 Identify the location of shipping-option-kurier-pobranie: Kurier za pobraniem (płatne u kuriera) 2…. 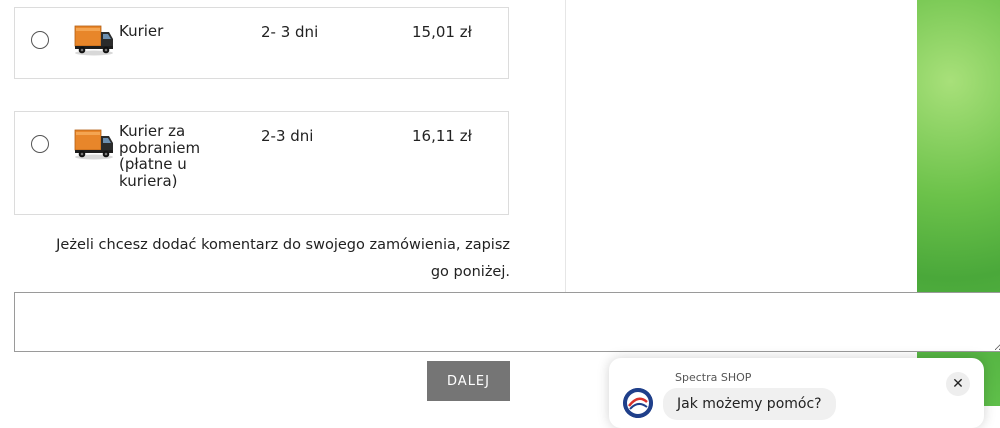
(261, 163).